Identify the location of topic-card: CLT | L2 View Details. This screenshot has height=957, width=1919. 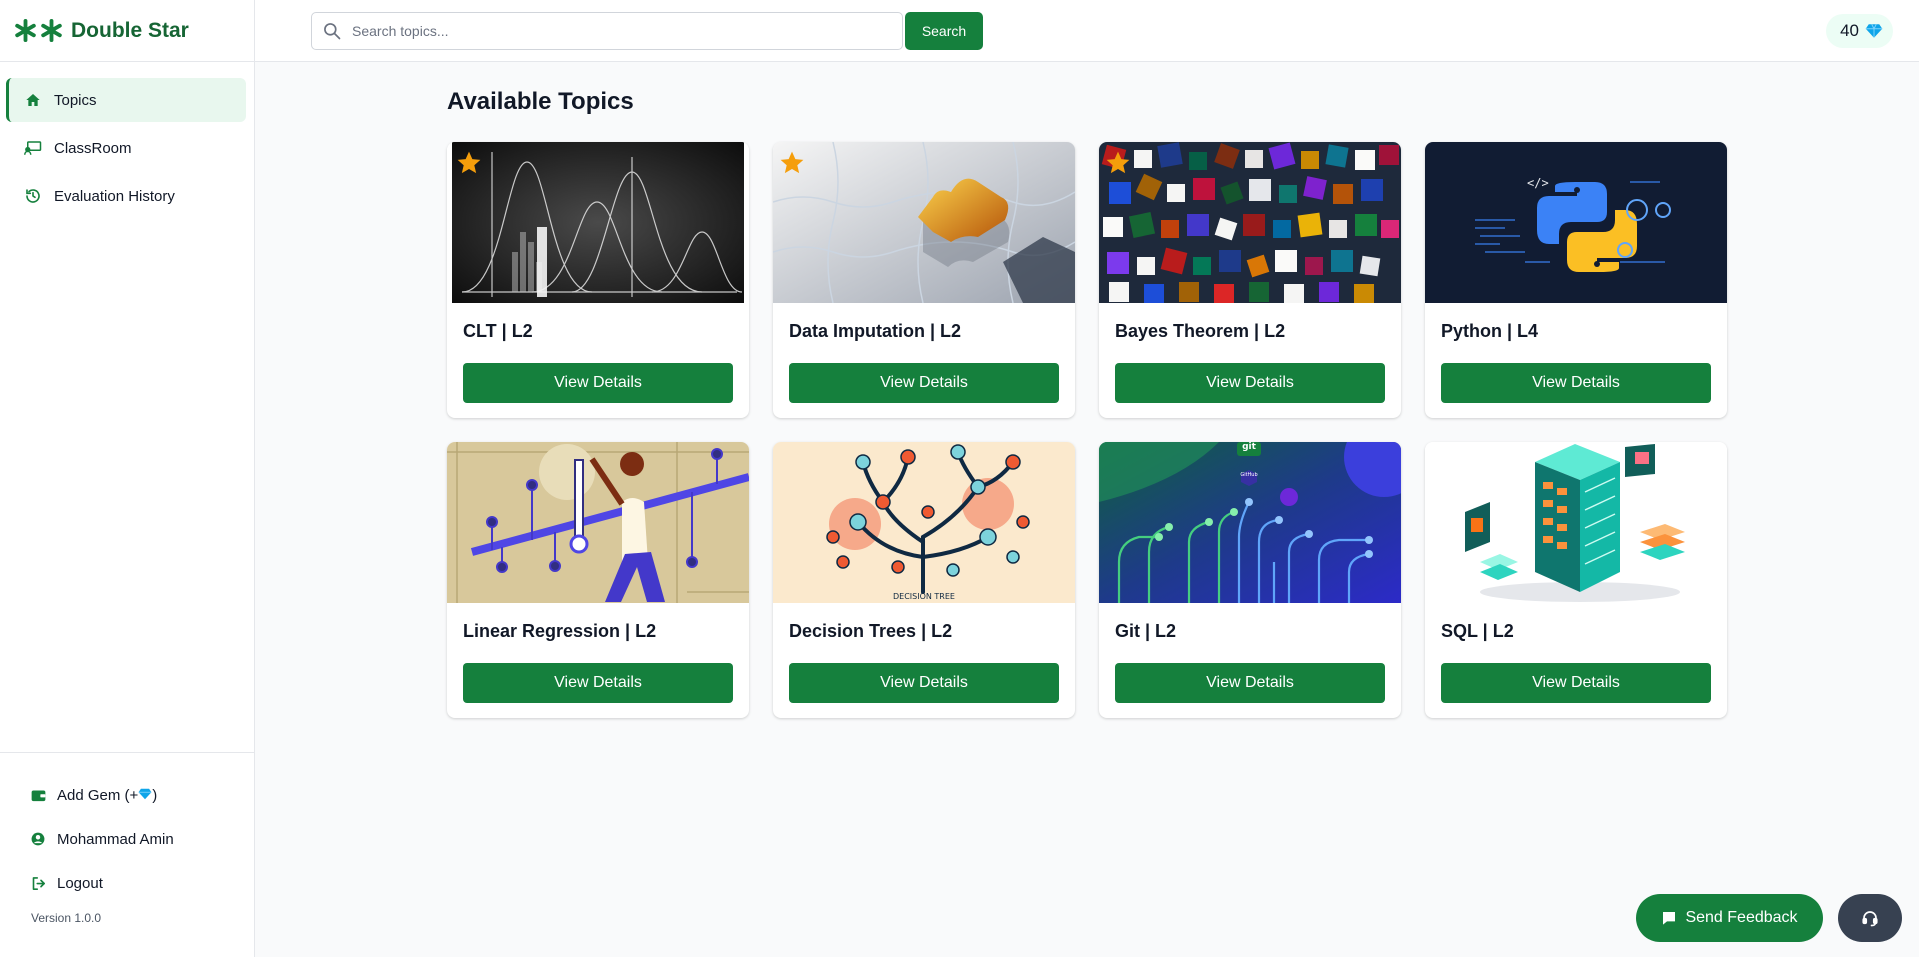
(598, 280).